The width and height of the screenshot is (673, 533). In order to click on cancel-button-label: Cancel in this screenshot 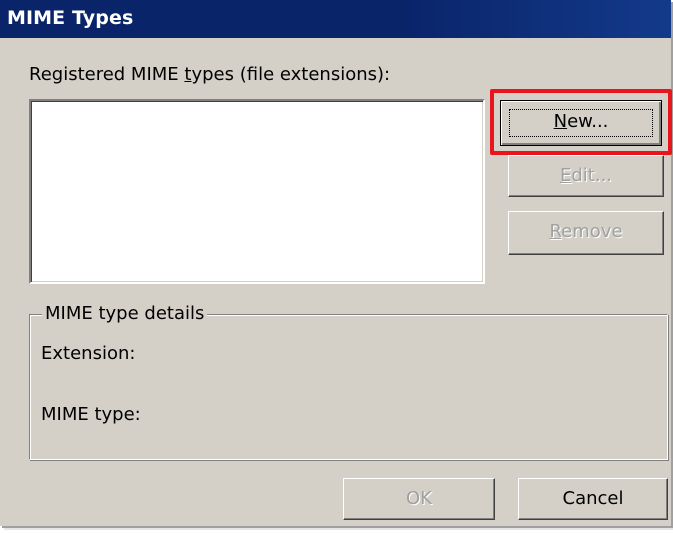, I will do `click(593, 498)`.